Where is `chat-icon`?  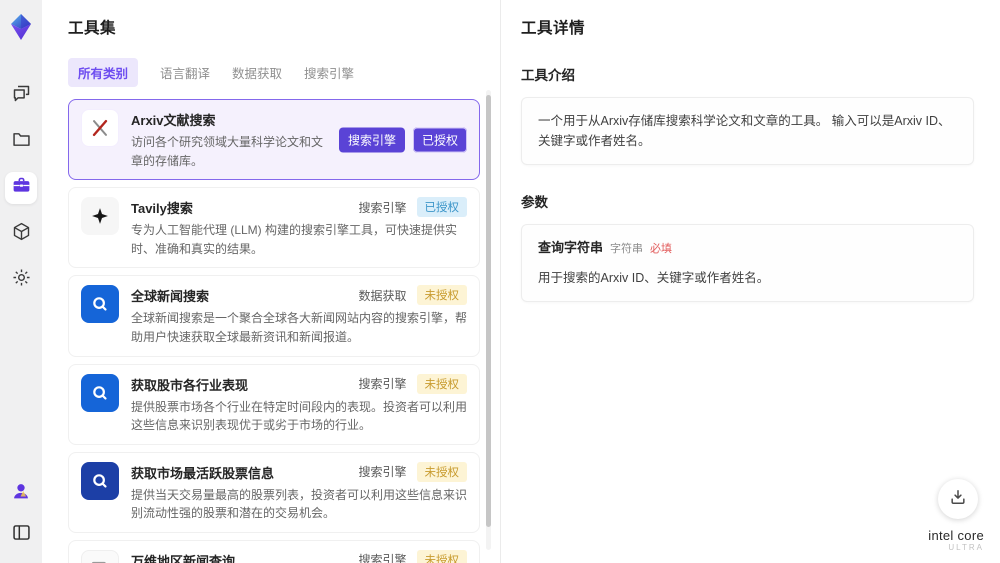 chat-icon is located at coordinates (21, 96).